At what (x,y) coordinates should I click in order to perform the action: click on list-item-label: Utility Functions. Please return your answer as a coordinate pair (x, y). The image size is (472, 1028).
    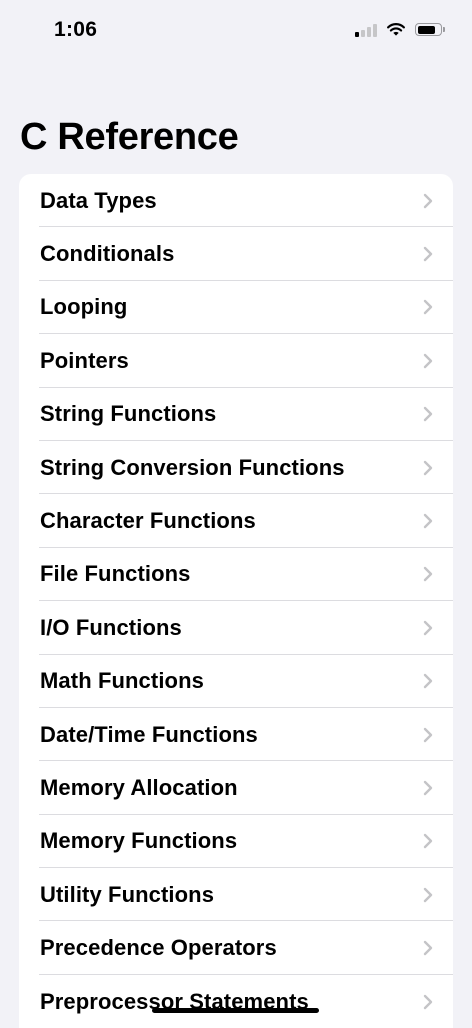
    Looking at the image, I should click on (127, 894).